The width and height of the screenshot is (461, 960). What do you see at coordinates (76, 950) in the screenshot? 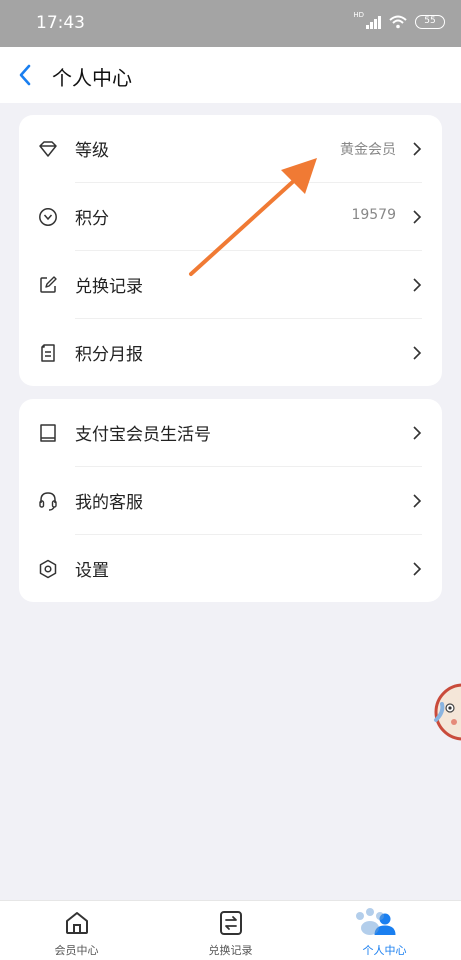
I see `tab-label: 会员中心` at bounding box center [76, 950].